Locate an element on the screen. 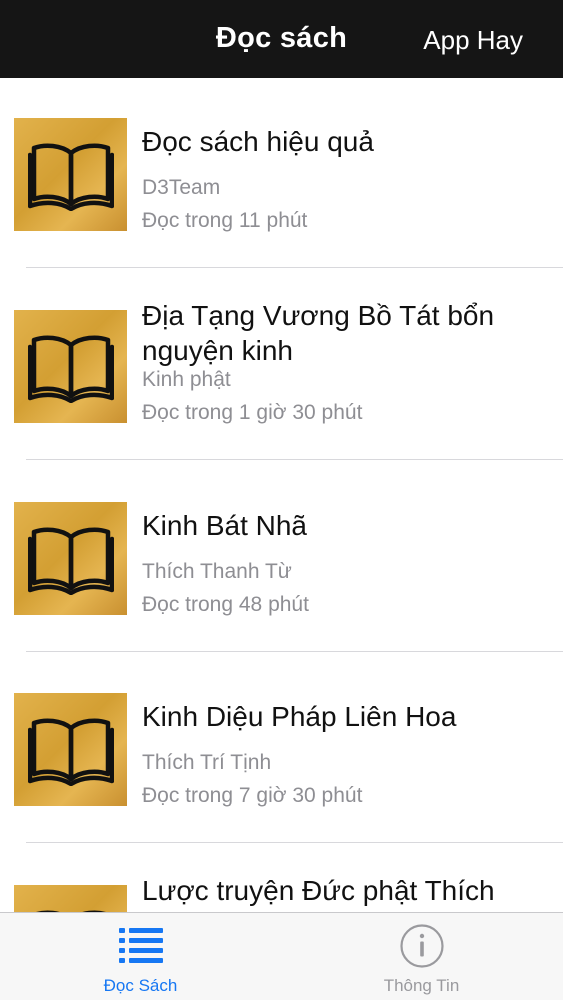 This screenshot has width=563, height=1000. book-duration: Đọc trong 48 phút is located at coordinates (225, 604).